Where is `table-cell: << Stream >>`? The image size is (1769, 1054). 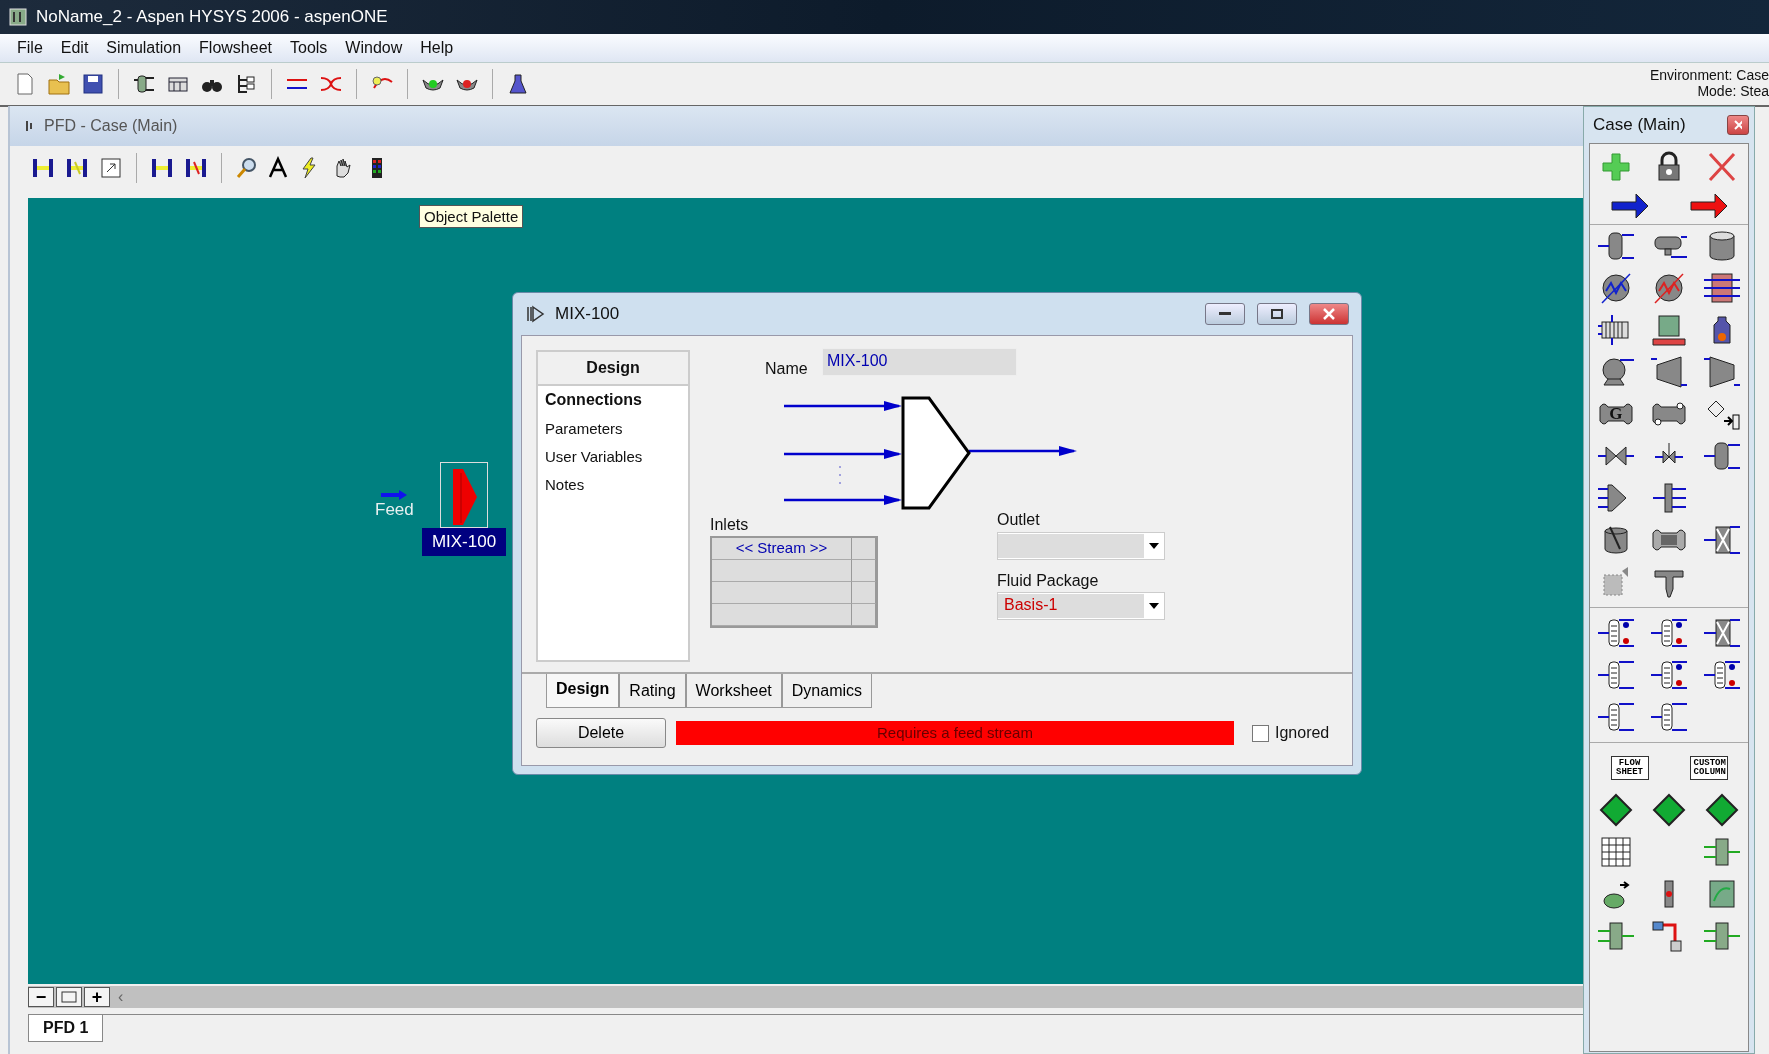
table-cell: << Stream >> is located at coordinates (782, 549).